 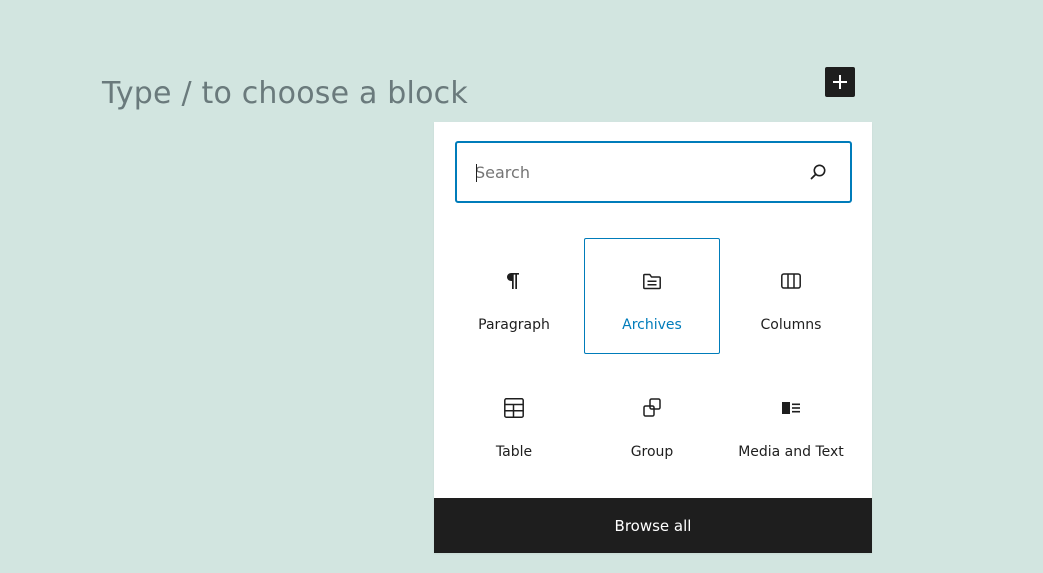 I want to click on block-item-label: Paragraph, so click(x=514, y=325).